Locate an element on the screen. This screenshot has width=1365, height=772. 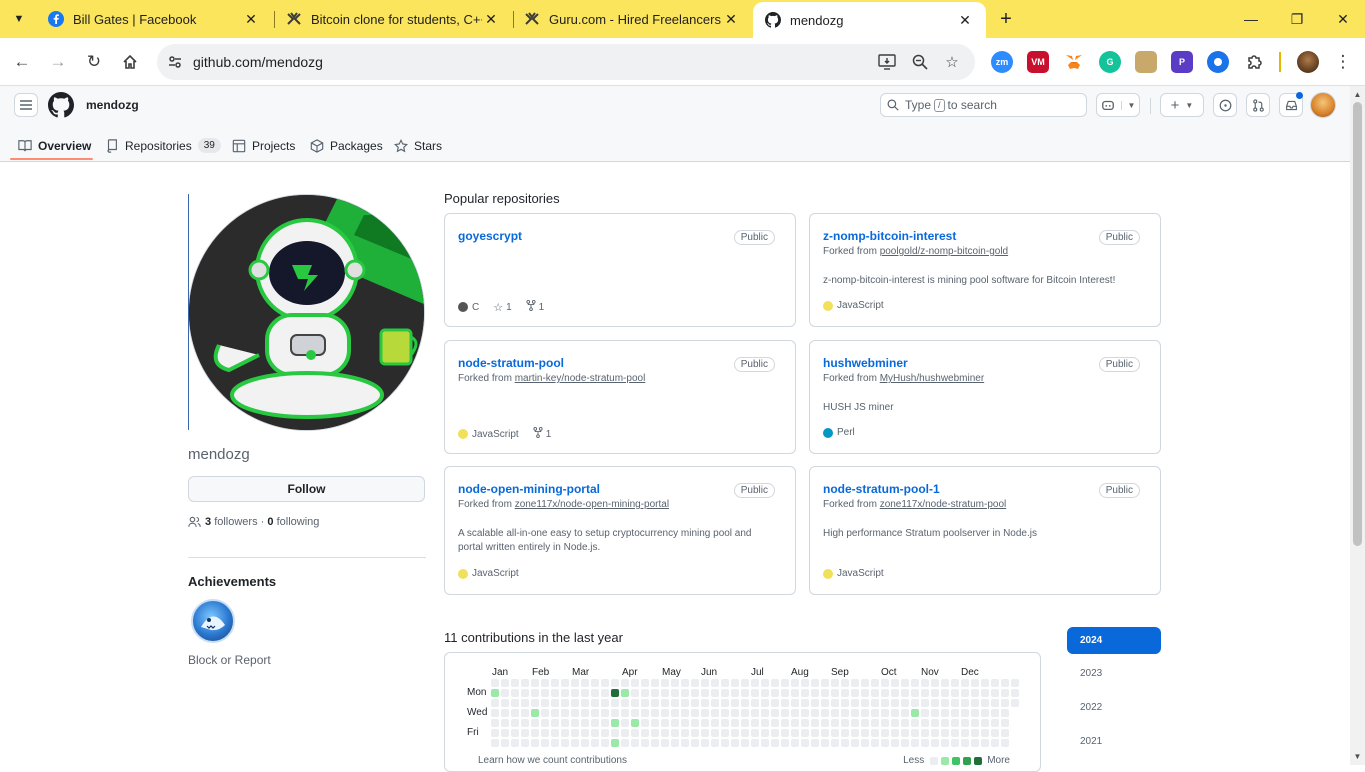
user-avatar-button is located at coordinates (1323, 105).